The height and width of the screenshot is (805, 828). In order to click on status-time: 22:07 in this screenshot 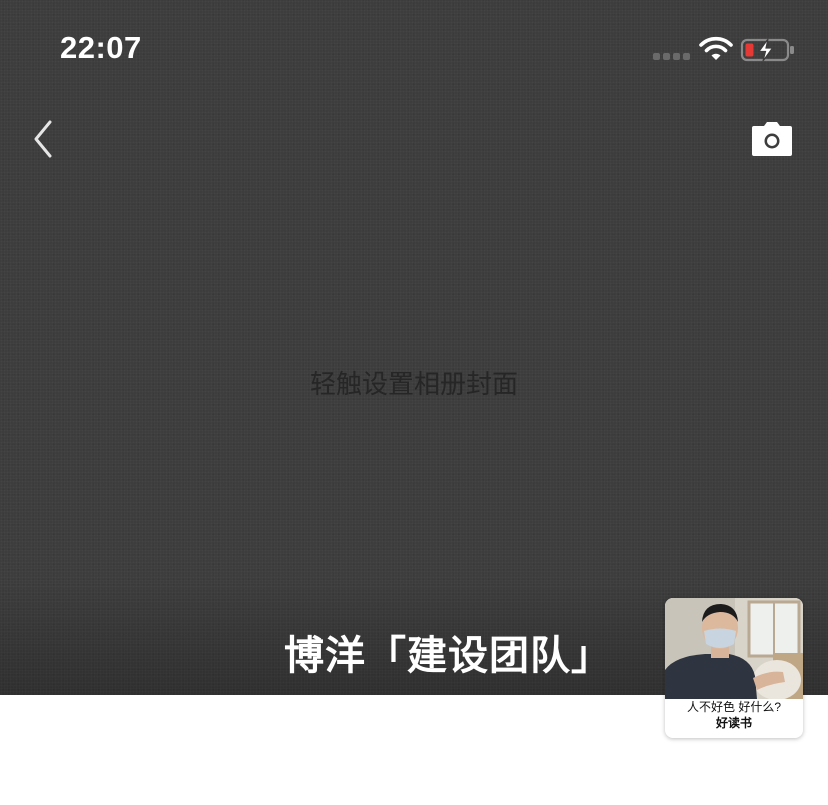, I will do `click(101, 47)`.